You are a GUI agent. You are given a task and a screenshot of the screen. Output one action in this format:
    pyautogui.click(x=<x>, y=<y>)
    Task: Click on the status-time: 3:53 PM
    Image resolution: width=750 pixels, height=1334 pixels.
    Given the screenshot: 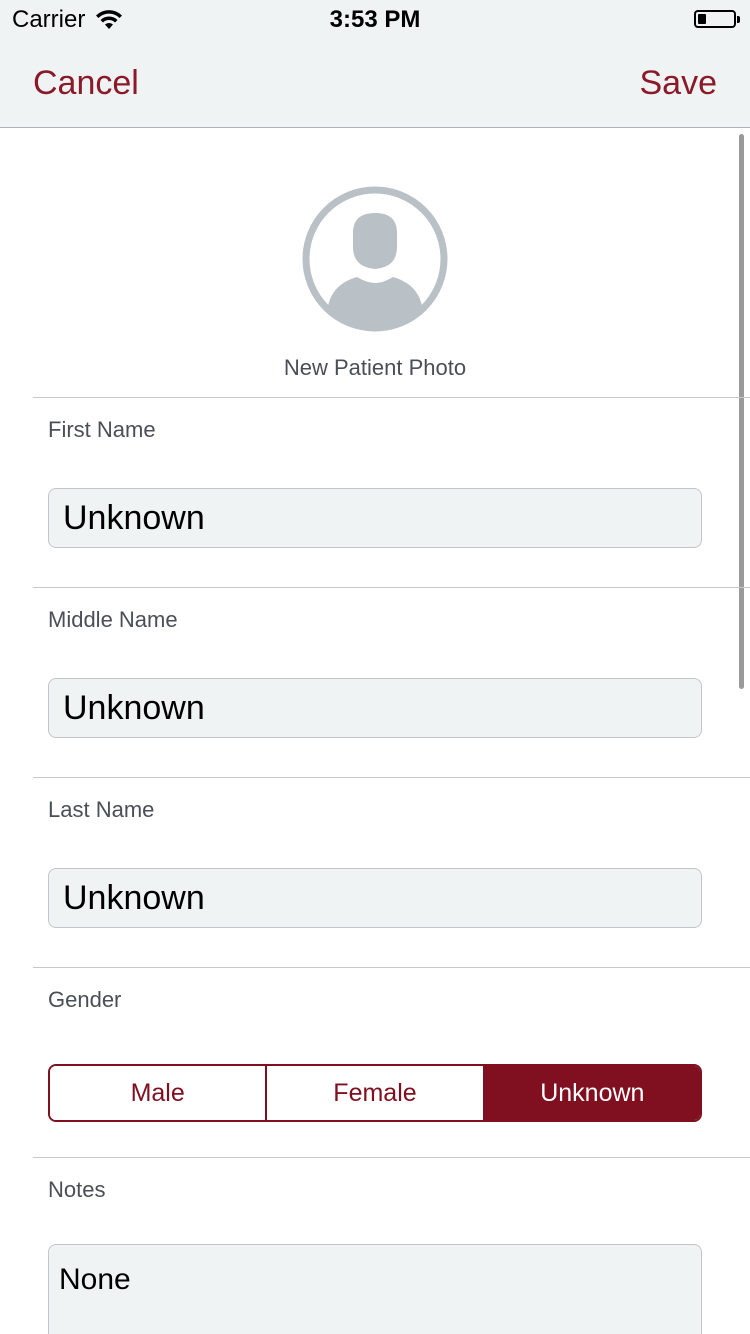 What is the action you would take?
    pyautogui.click(x=375, y=19)
    